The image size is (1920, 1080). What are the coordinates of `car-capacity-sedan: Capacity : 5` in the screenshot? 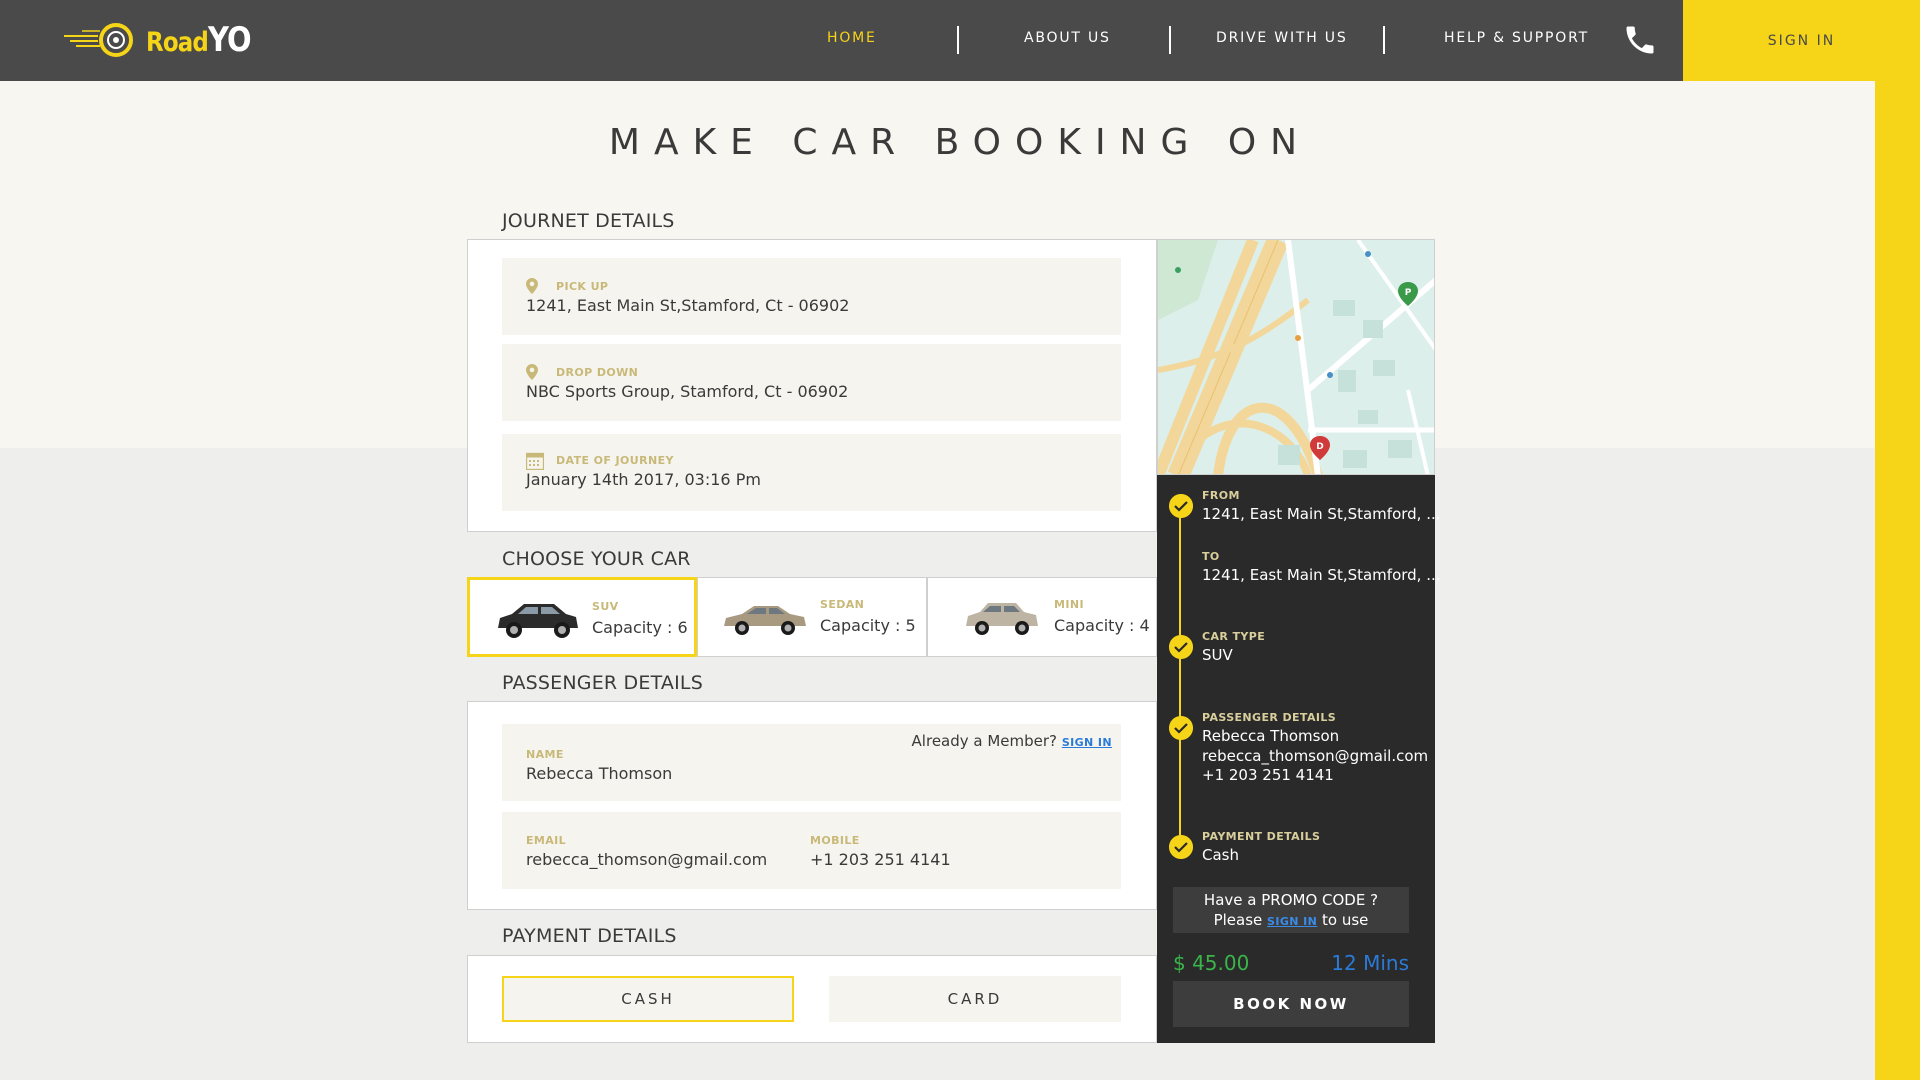 It's located at (868, 625).